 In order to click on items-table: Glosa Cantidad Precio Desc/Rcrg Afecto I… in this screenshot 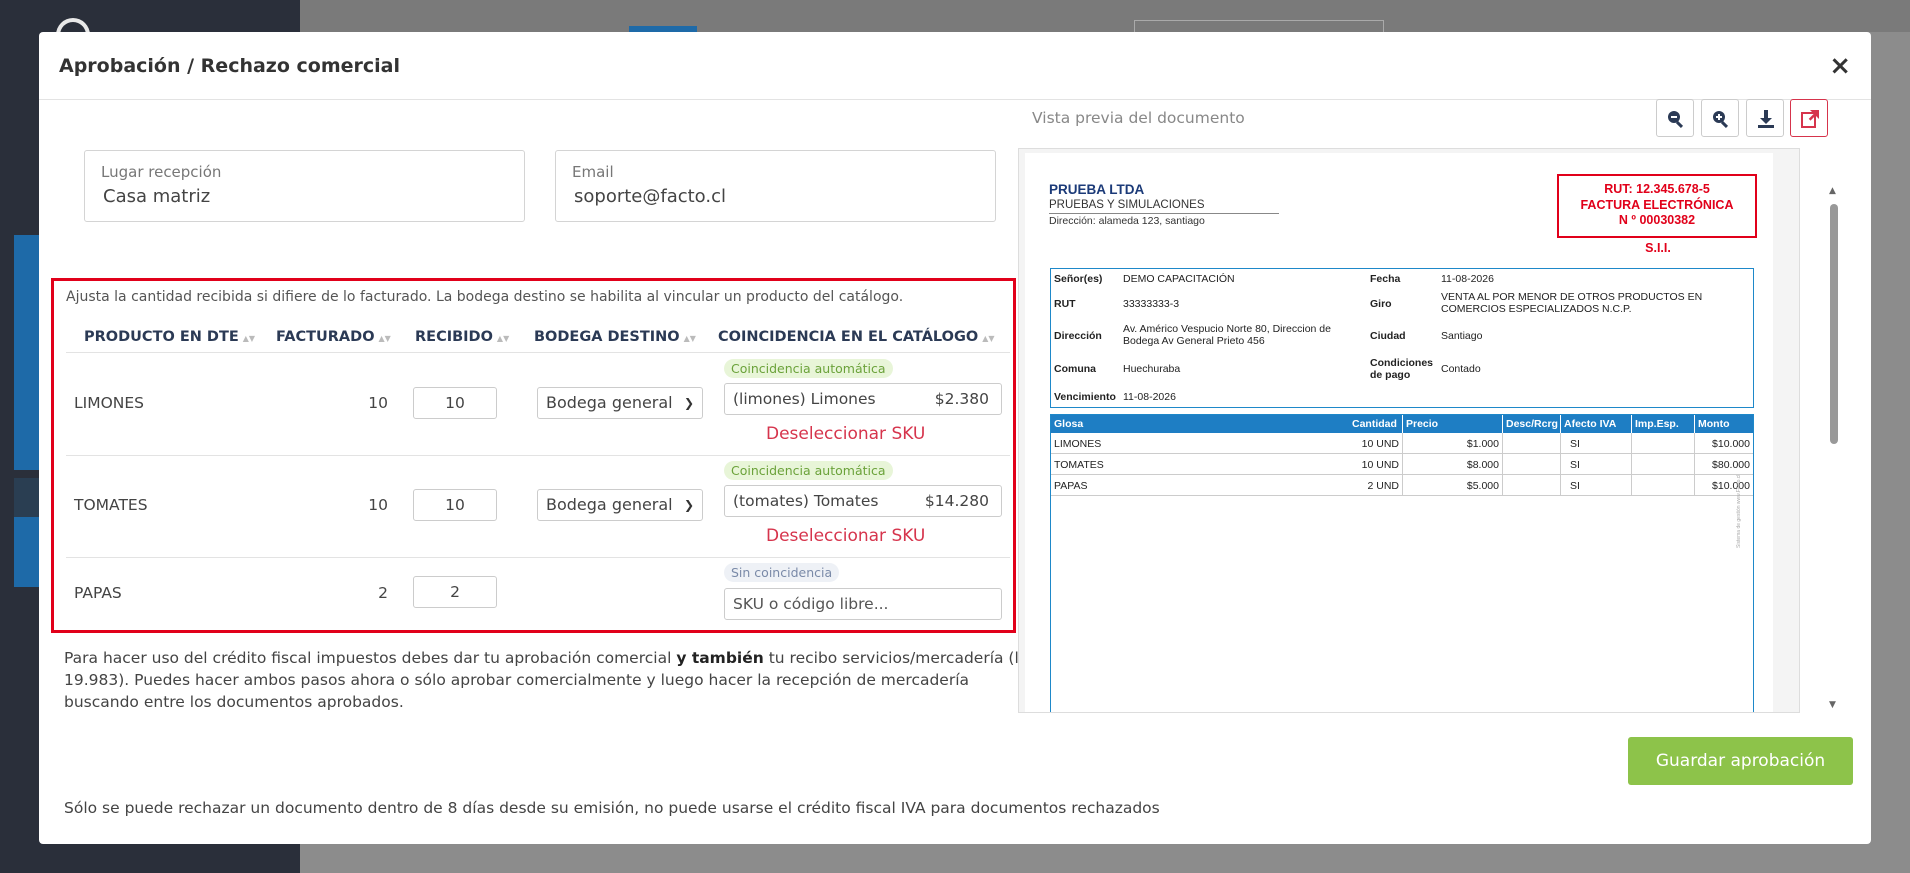, I will do `click(1402, 563)`.